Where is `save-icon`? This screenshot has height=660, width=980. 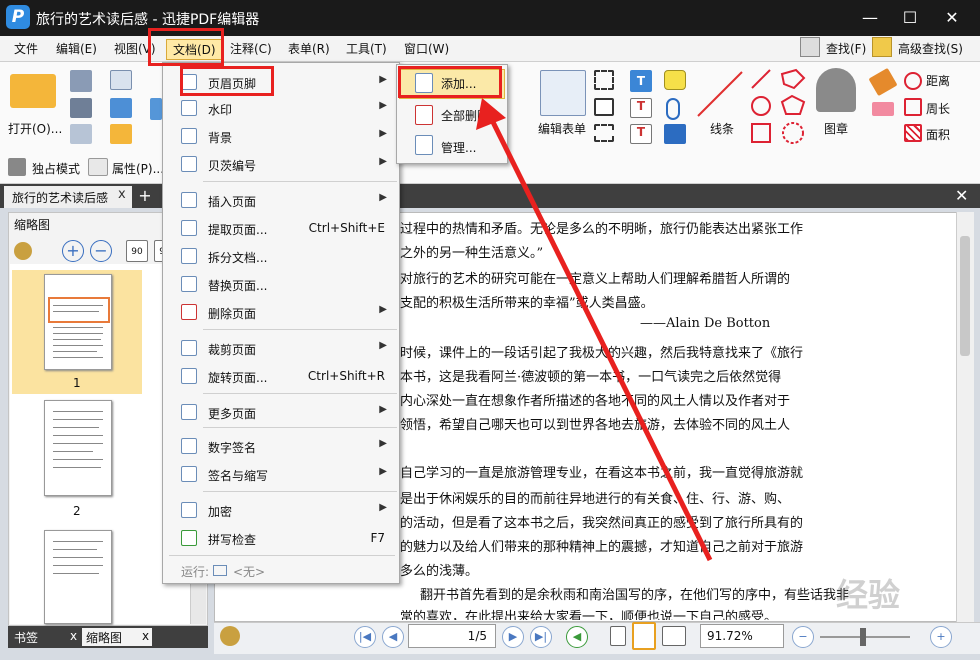 save-icon is located at coordinates (81, 81).